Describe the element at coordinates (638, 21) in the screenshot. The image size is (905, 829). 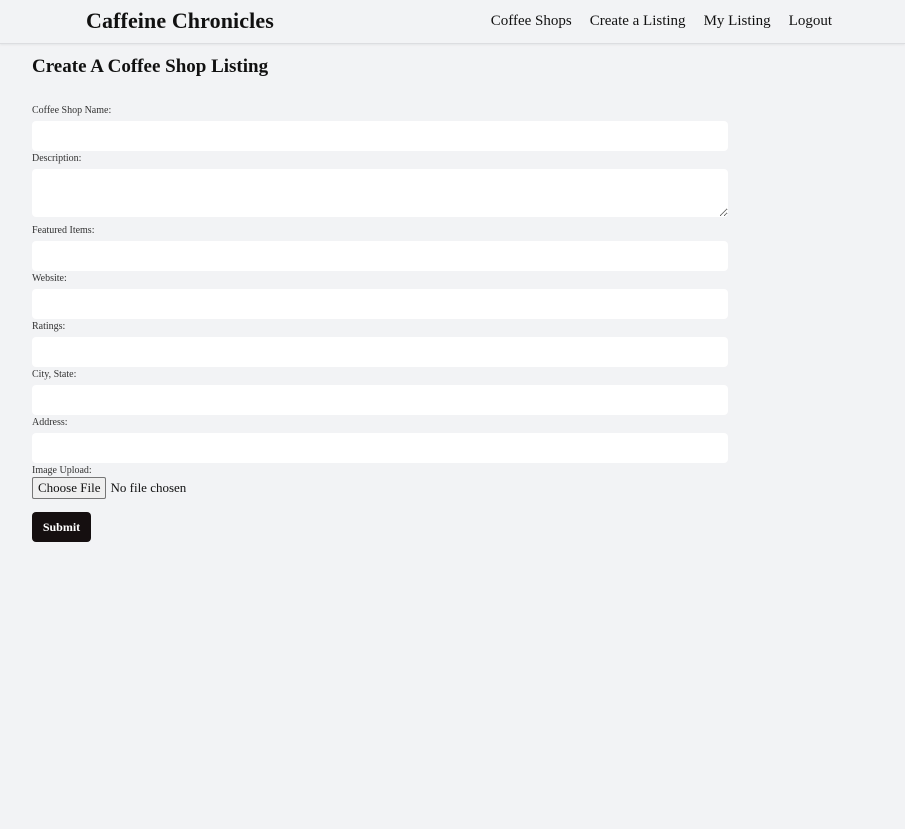
I see `nav-link-create-listing: Create a Listing` at that location.